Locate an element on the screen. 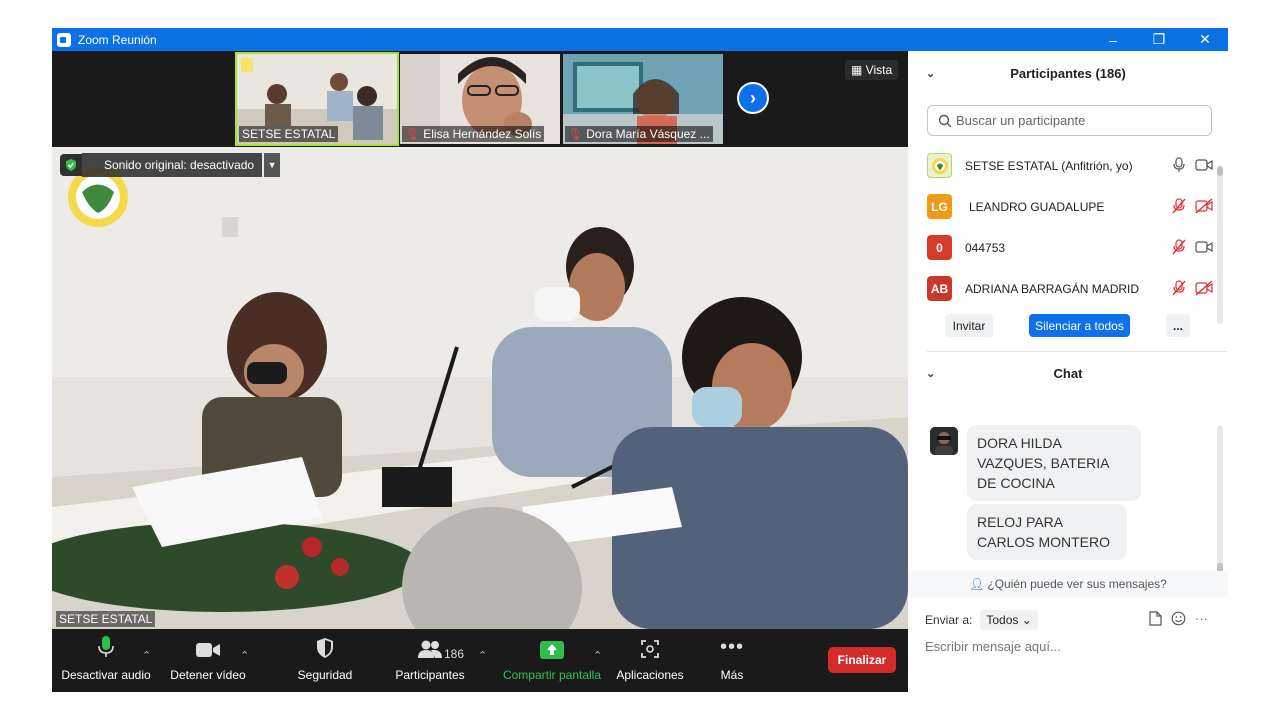  zoom-logo-icon is located at coordinates (64, 39).